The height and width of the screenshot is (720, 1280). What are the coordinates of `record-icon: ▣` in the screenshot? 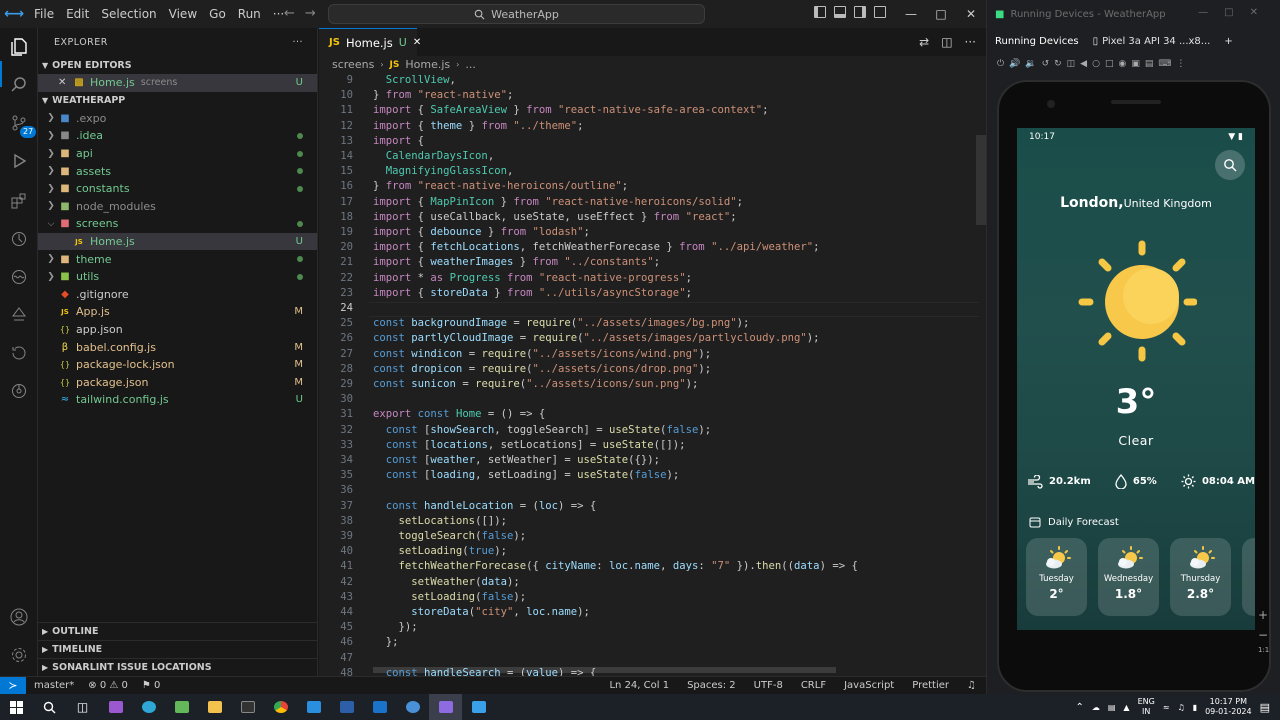 It's located at (1135, 64).